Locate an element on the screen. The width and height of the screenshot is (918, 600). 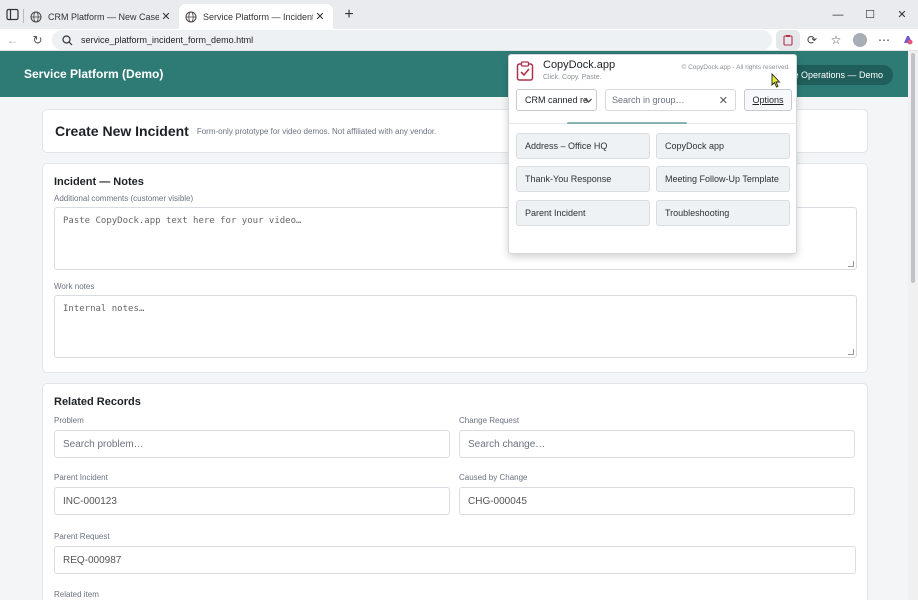
tab-service-platform: Service Platform — Incident Form ✕ is located at coordinates (256, 16).